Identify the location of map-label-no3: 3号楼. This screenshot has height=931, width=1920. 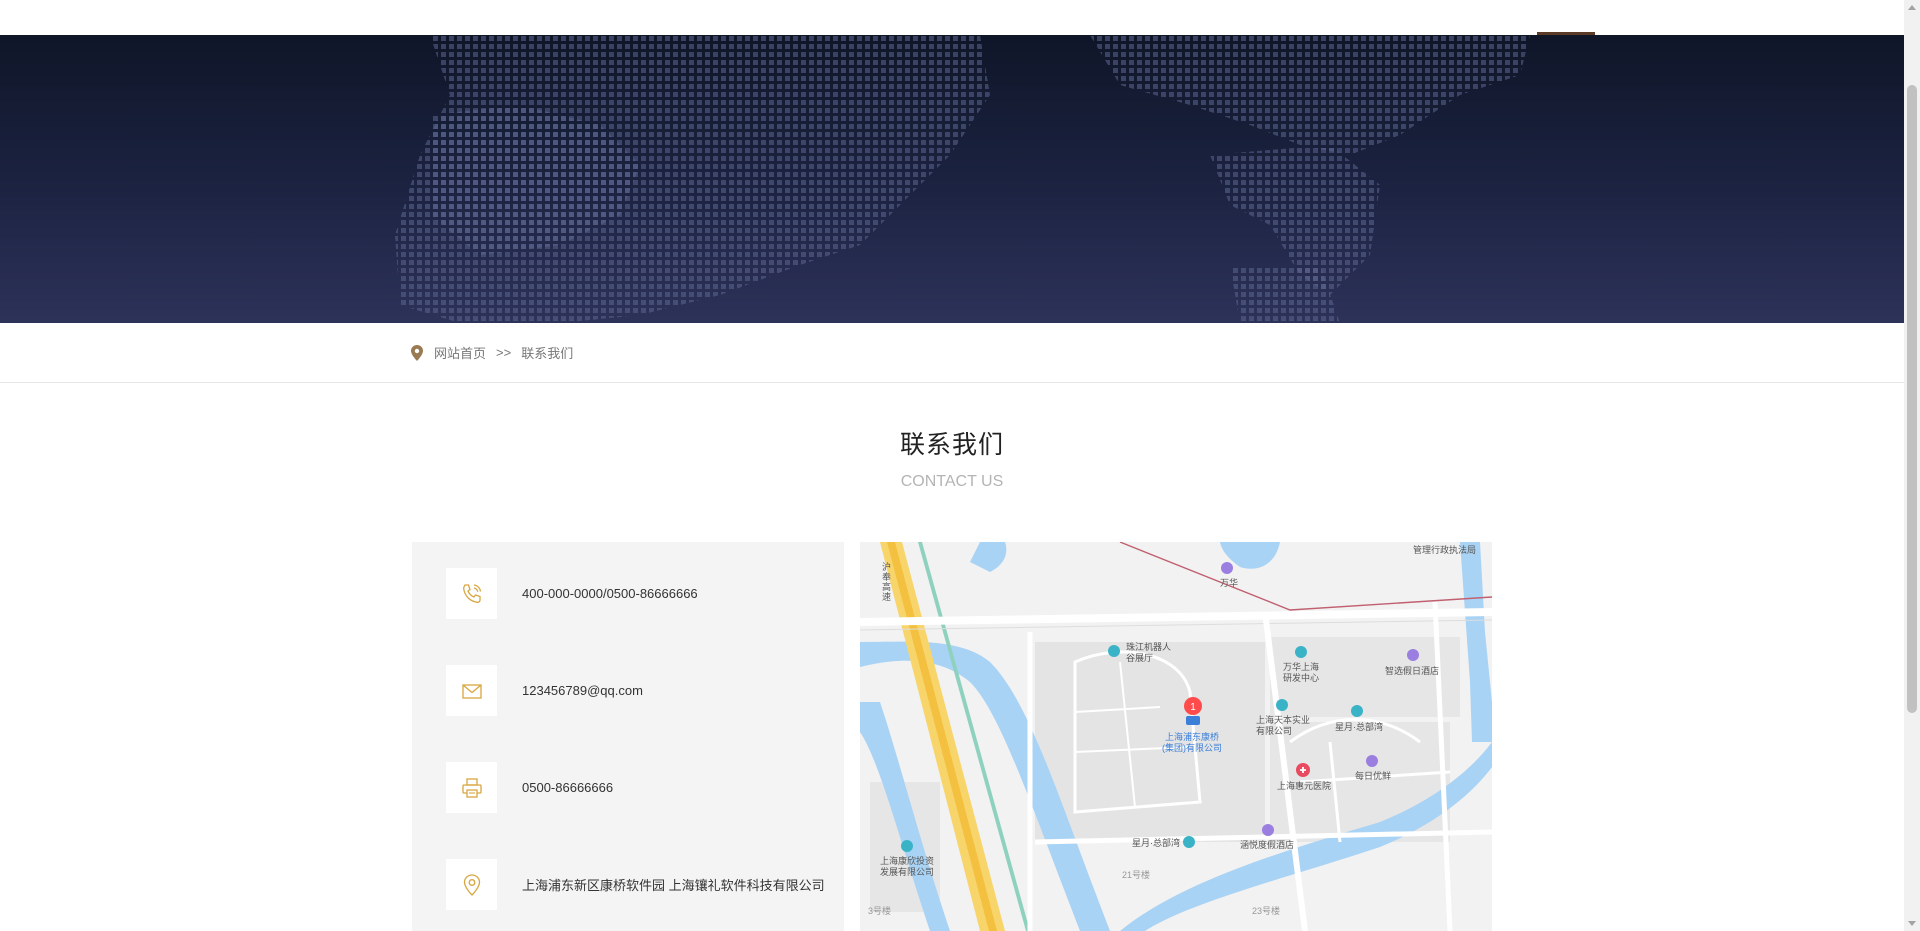
(880, 911).